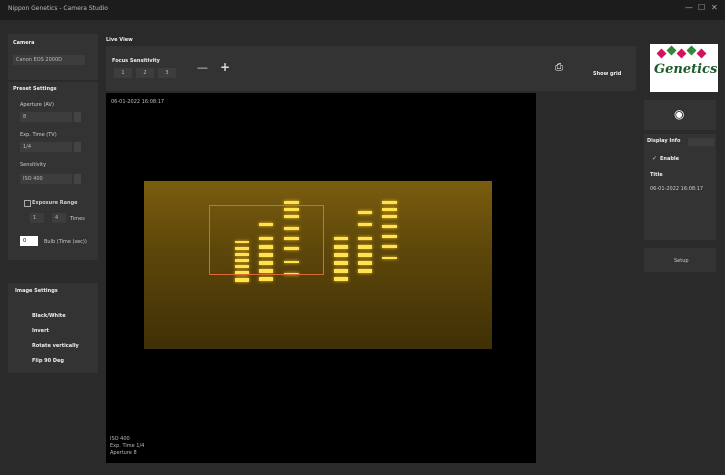 The width and height of the screenshot is (725, 475). I want to click on focus-option-3: 3, so click(167, 73).